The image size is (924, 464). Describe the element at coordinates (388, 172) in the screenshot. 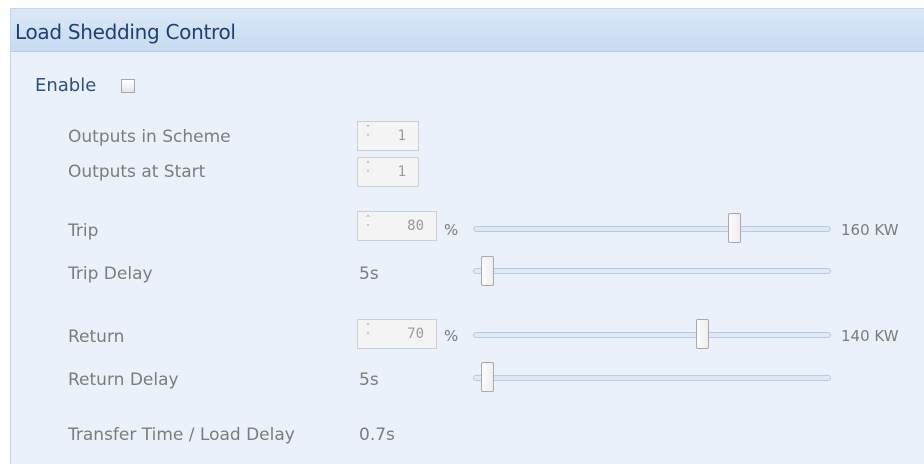

I see `outputs-at-start-stepper: ˄ ˅ 1` at that location.